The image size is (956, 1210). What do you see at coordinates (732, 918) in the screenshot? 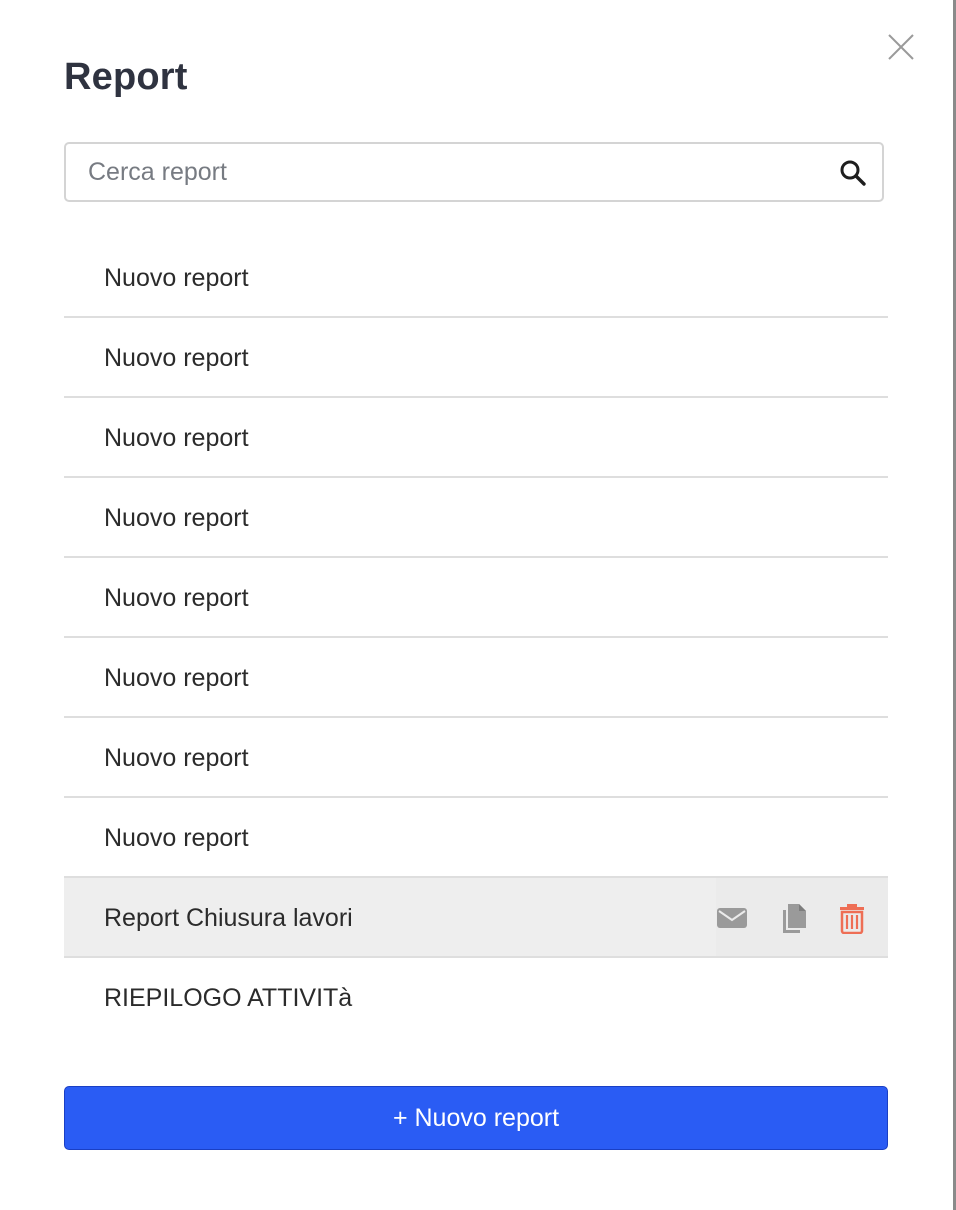
I see `email-icon` at bounding box center [732, 918].